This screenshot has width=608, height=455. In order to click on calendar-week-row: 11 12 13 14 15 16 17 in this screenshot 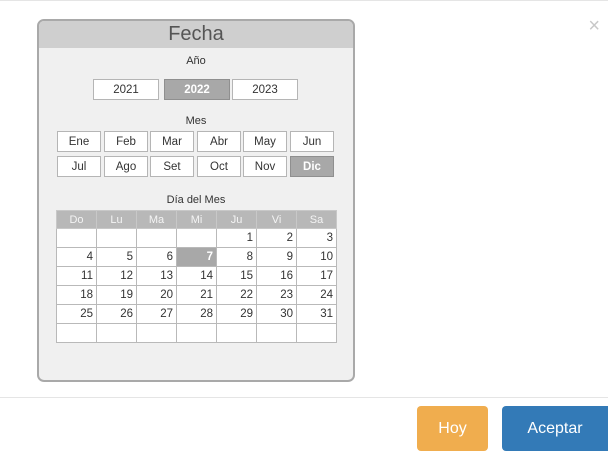, I will do `click(196, 276)`.